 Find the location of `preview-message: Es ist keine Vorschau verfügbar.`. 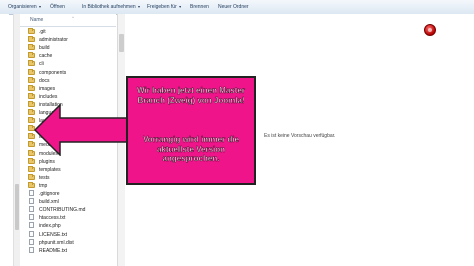

preview-message: Es ist keine Vorschau verfügbar. is located at coordinates (300, 136).